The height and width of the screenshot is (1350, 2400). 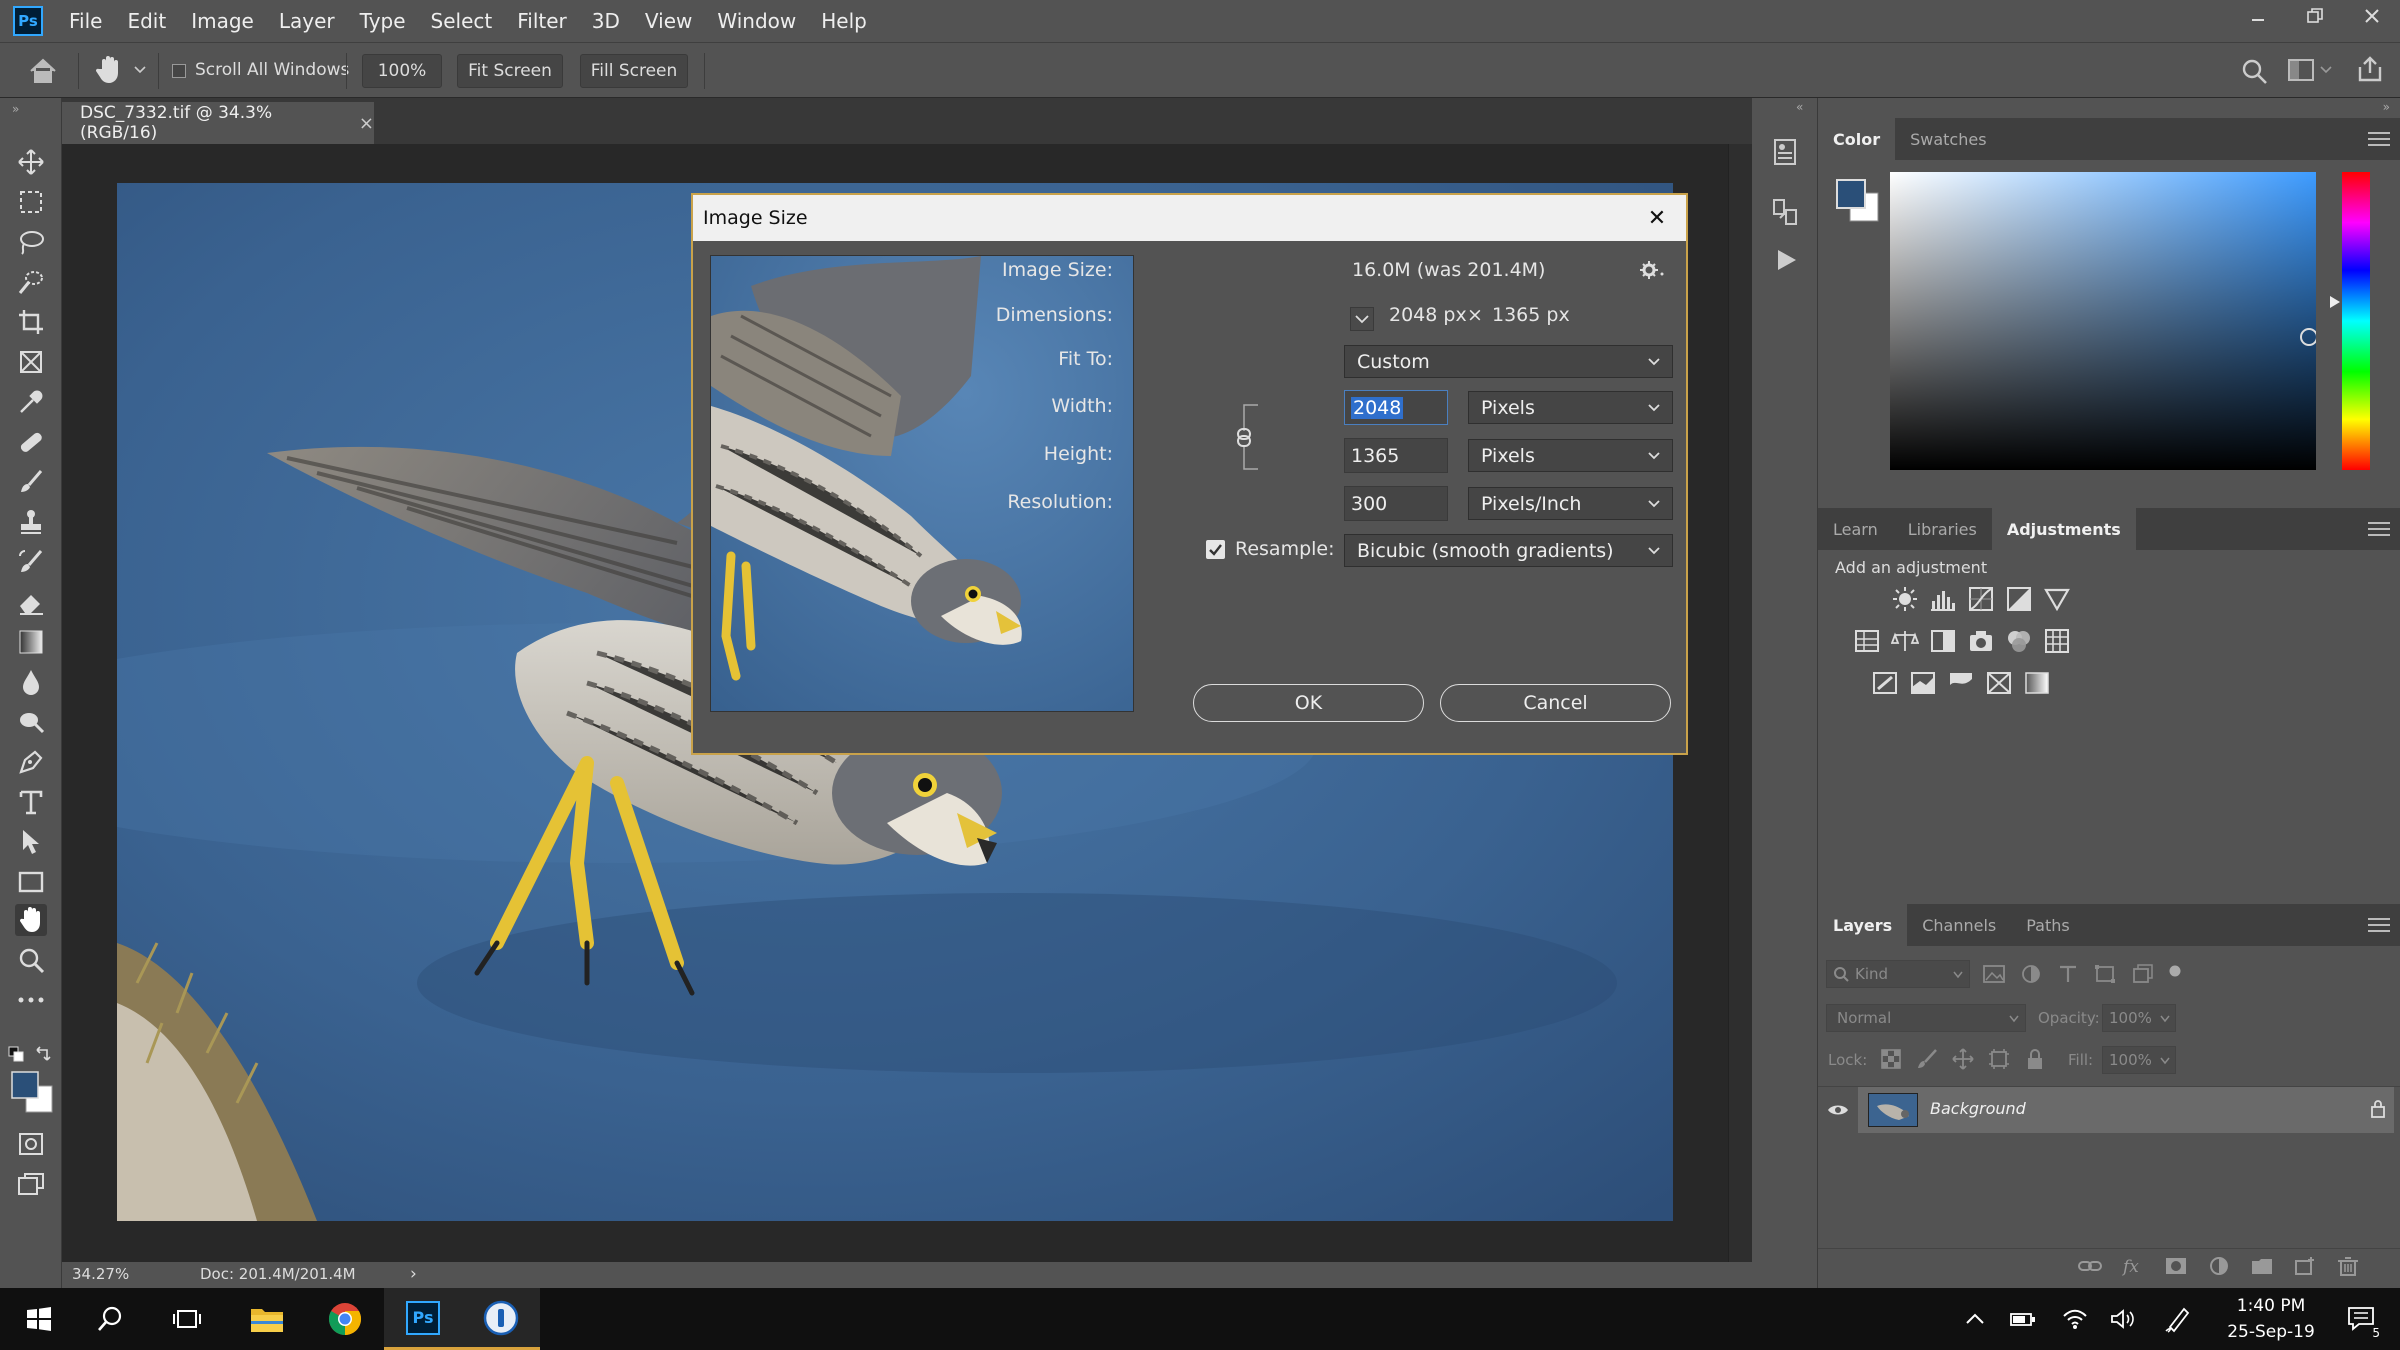 What do you see at coordinates (1396, 455) in the screenshot?
I see `height-input: 1365` at bounding box center [1396, 455].